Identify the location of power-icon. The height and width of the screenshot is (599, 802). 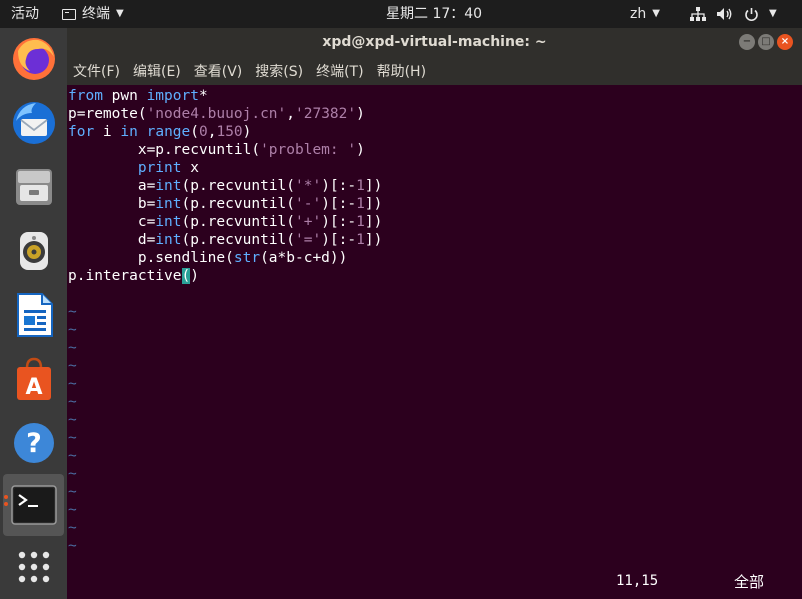
(751, 14).